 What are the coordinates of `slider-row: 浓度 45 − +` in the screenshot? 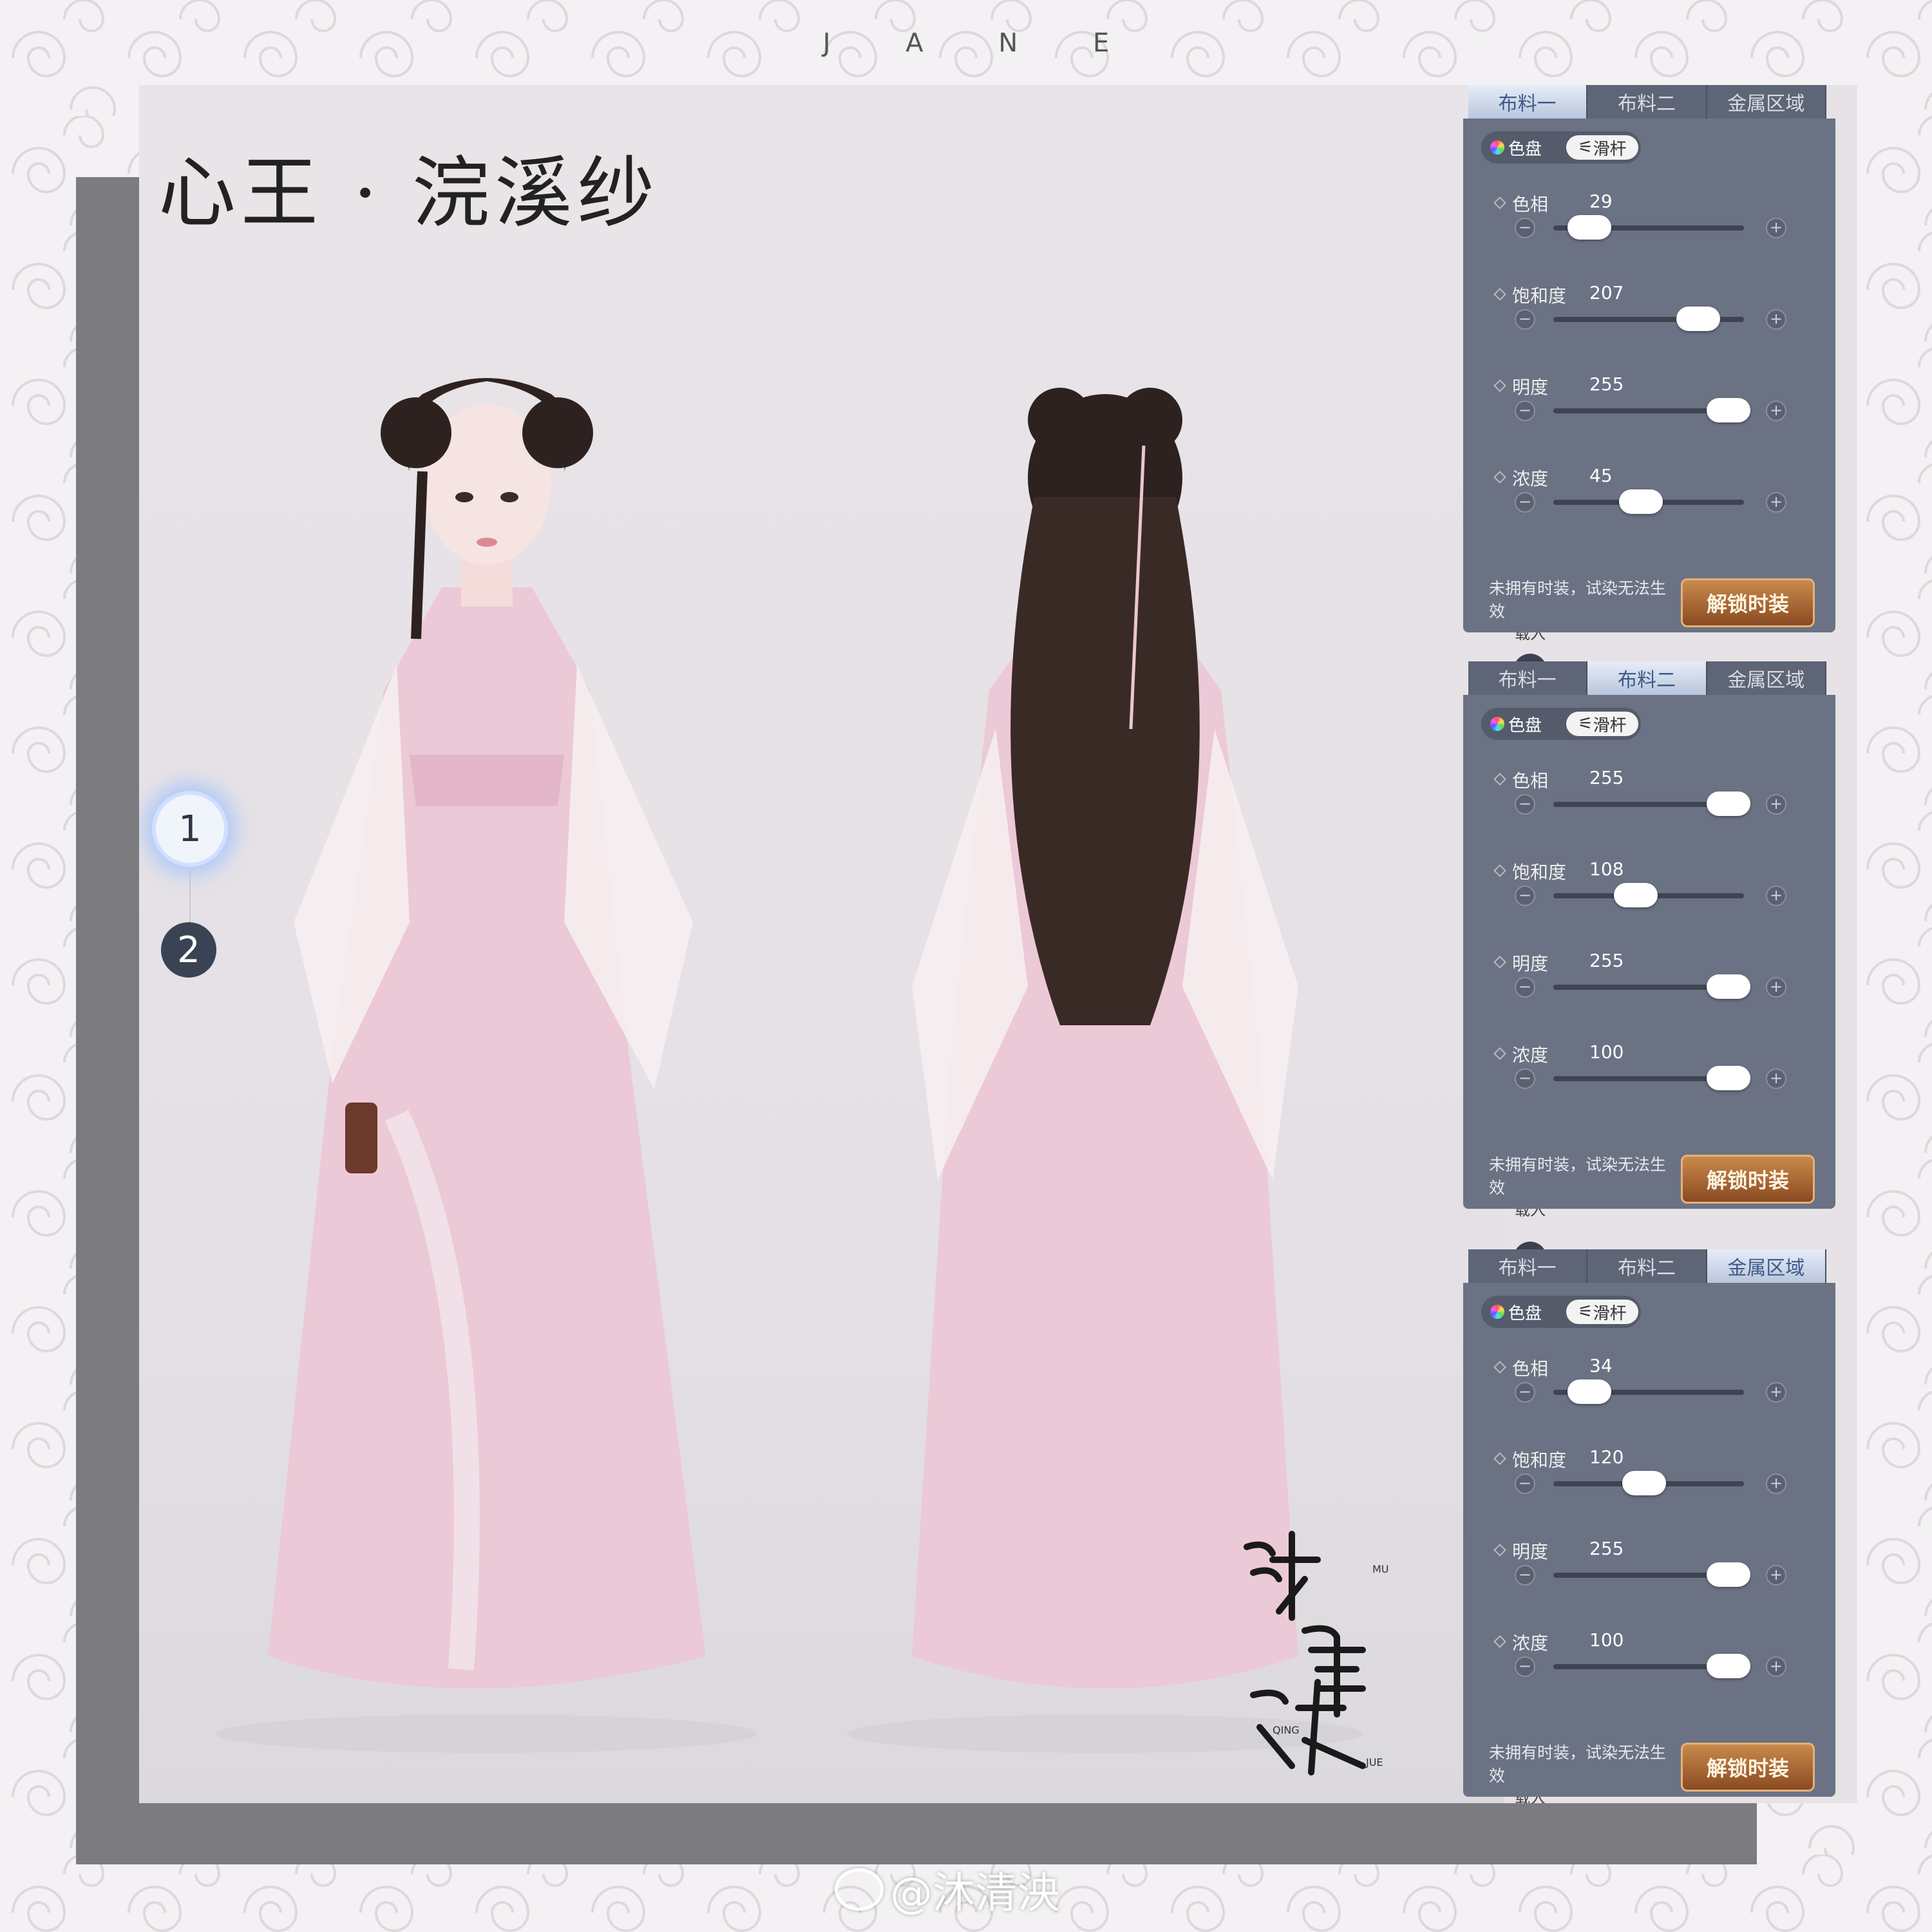 It's located at (1649, 507).